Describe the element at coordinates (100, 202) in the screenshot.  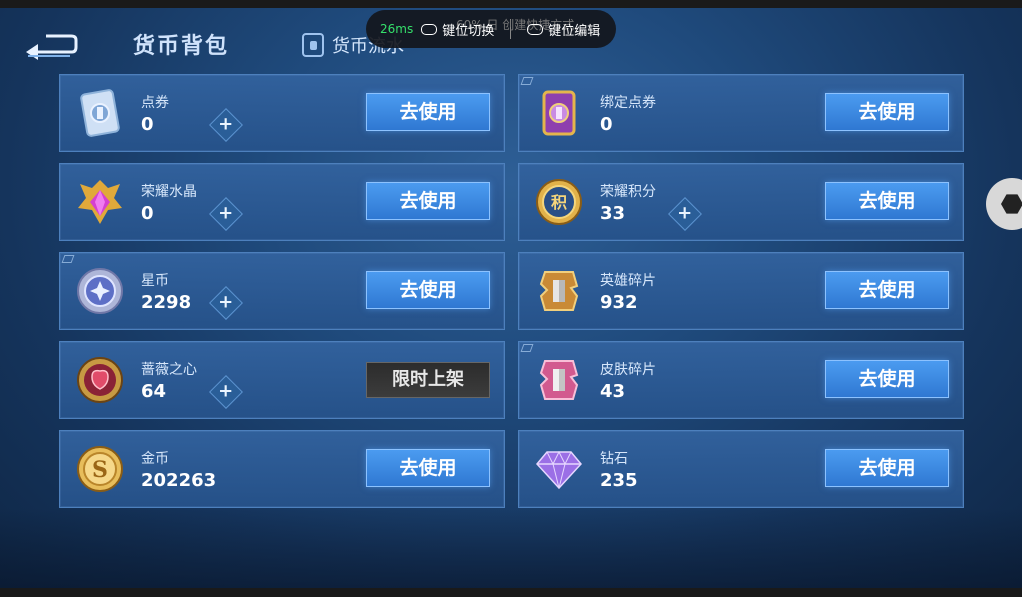
I see `glory-crystal-icon` at that location.